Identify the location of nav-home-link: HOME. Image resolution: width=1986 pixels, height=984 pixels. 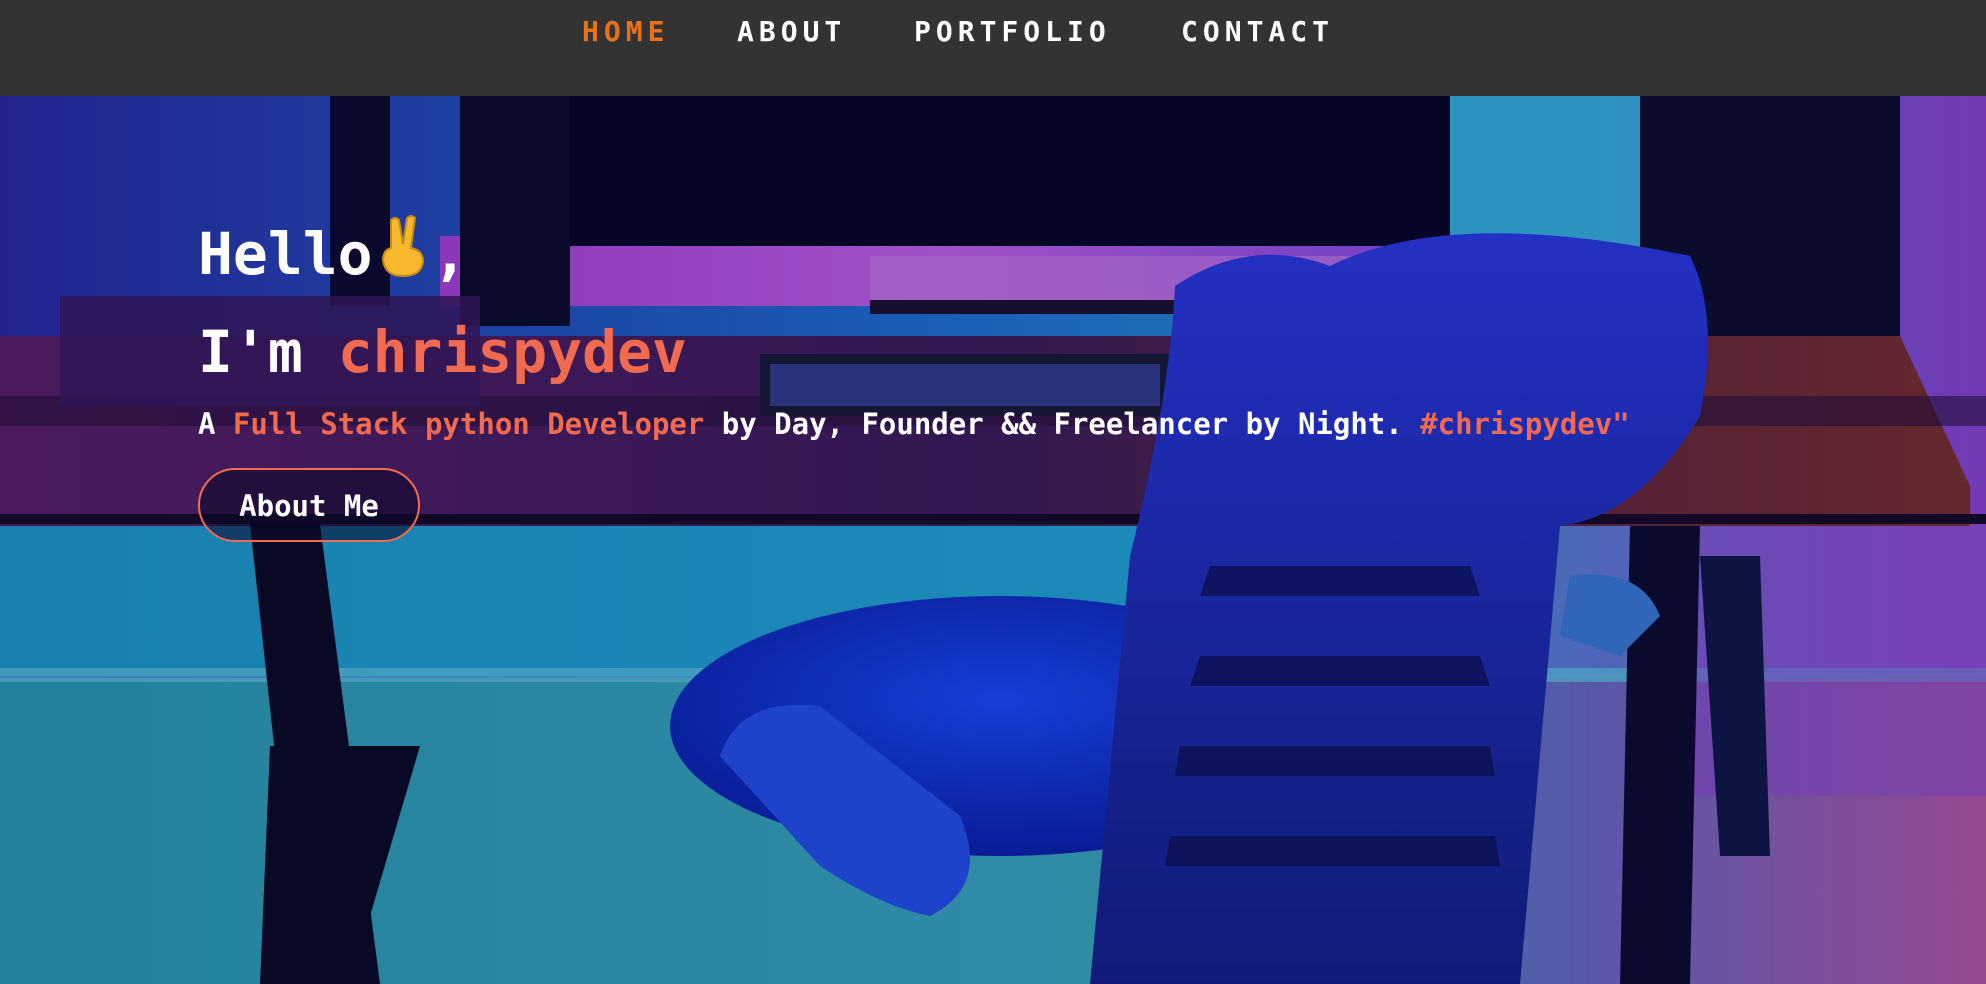
(625, 32).